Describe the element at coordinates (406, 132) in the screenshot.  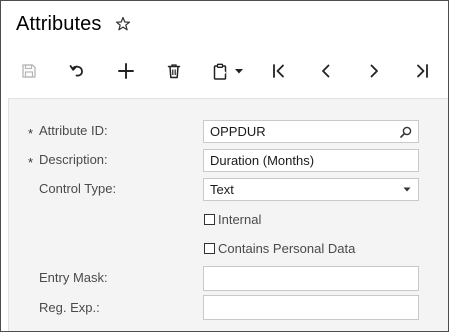
I see `search-icon` at that location.